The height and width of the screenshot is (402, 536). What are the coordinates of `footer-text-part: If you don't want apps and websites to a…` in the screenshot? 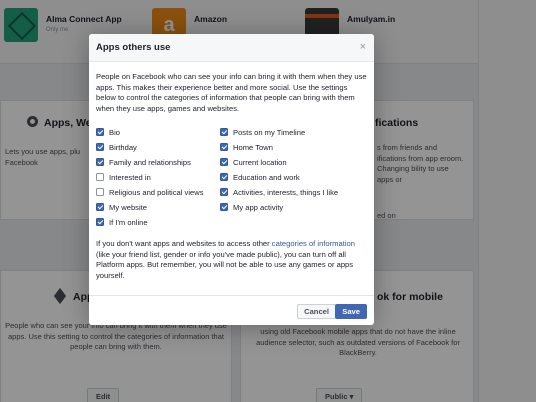 It's located at (184, 243).